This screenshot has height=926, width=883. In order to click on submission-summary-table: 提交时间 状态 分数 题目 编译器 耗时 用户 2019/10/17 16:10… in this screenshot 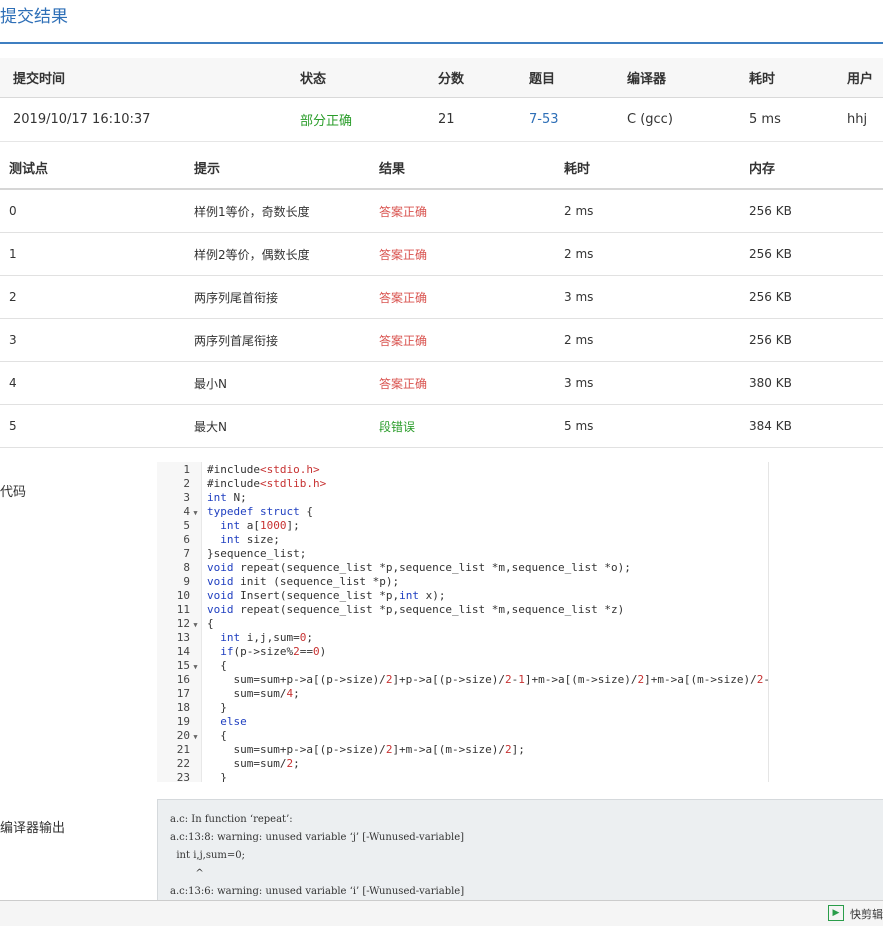, I will do `click(441, 100)`.